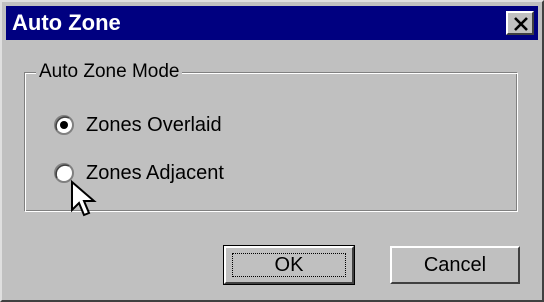  Describe the element at coordinates (109, 72) in the screenshot. I see `group-legend: Auto Zone Mode` at that location.